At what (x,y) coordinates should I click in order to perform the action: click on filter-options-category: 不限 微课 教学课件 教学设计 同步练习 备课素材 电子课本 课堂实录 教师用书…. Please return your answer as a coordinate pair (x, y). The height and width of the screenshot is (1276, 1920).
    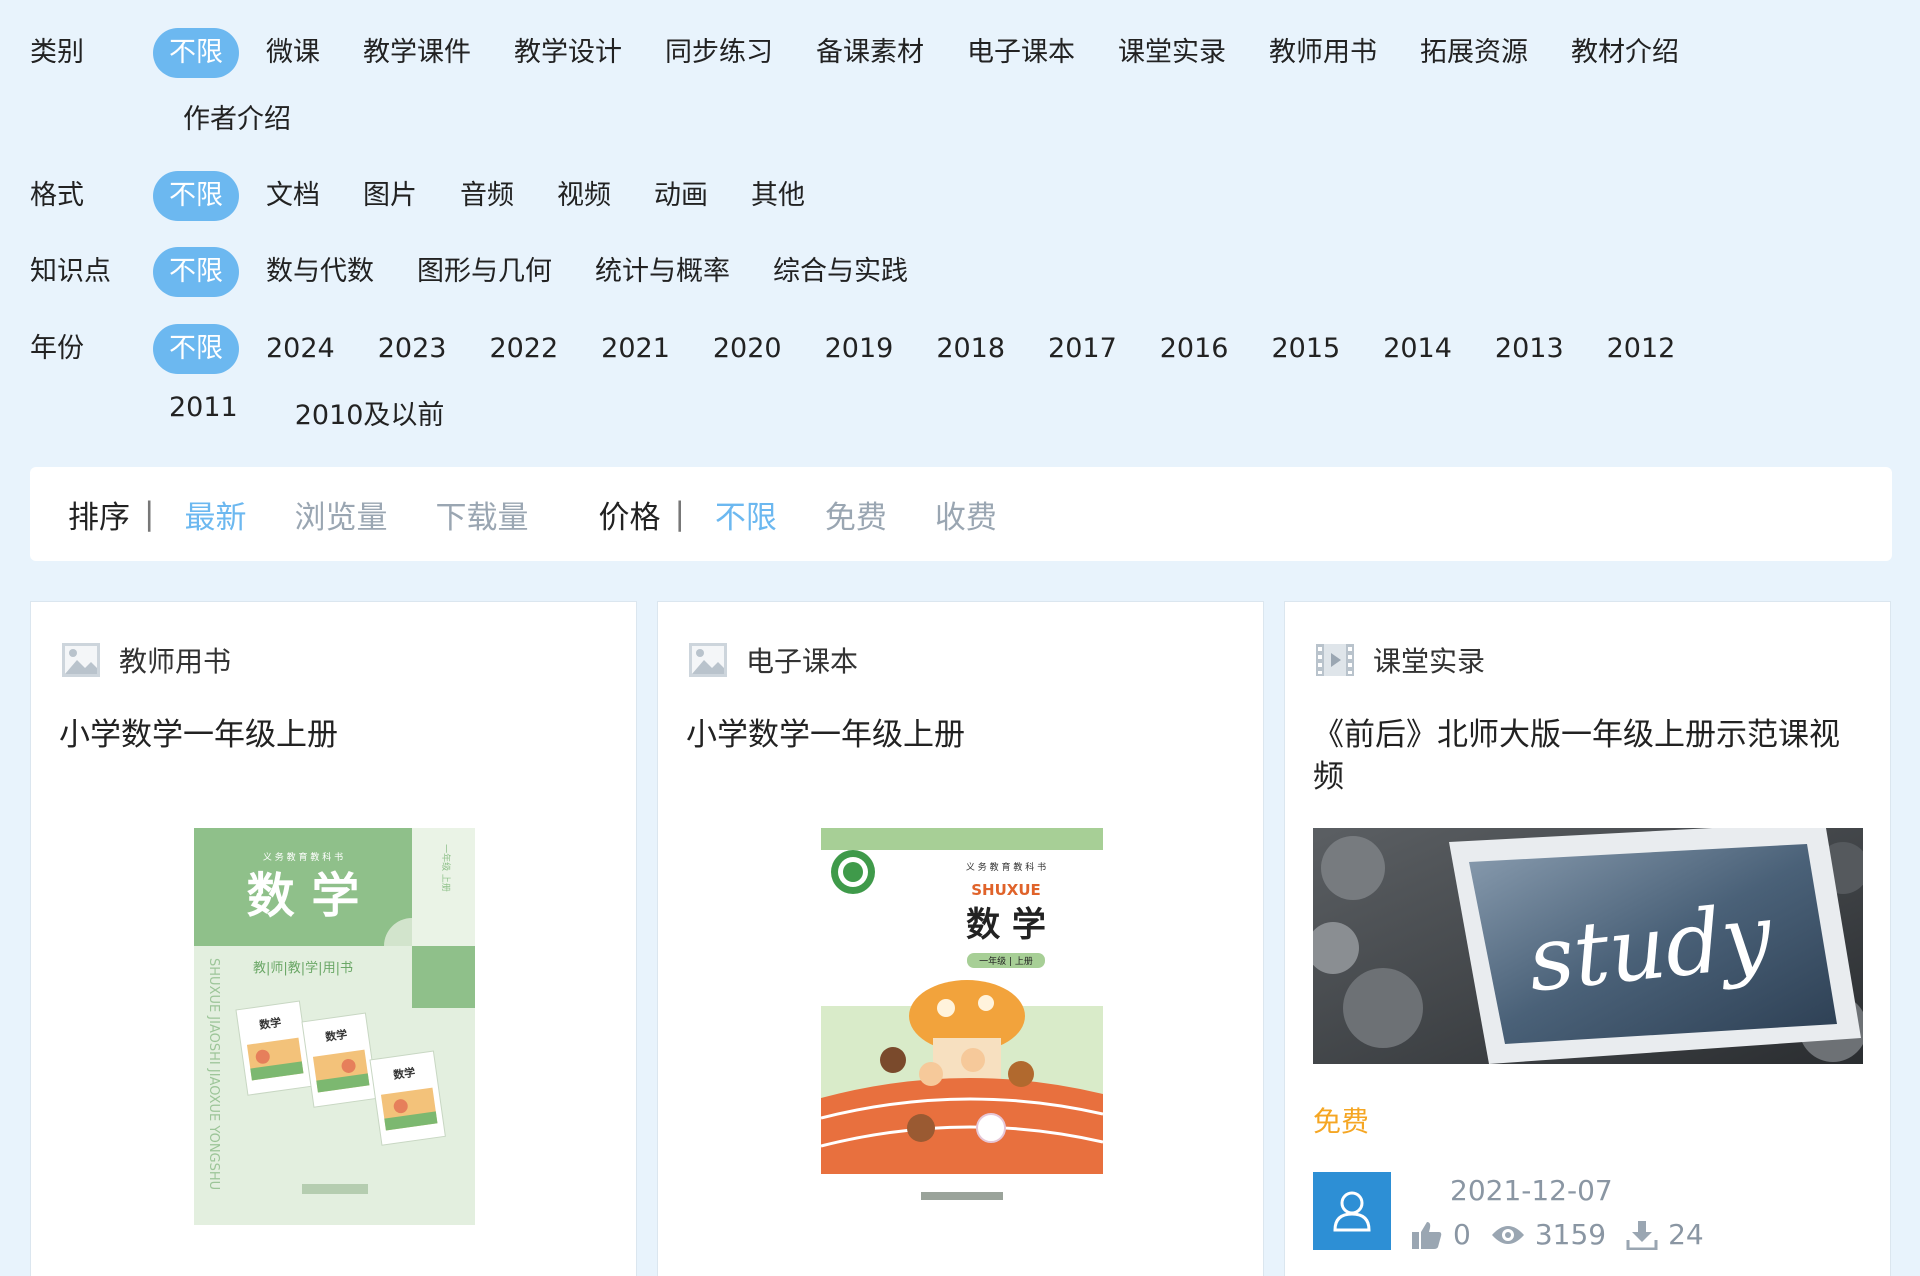
    Looking at the image, I should click on (953, 86).